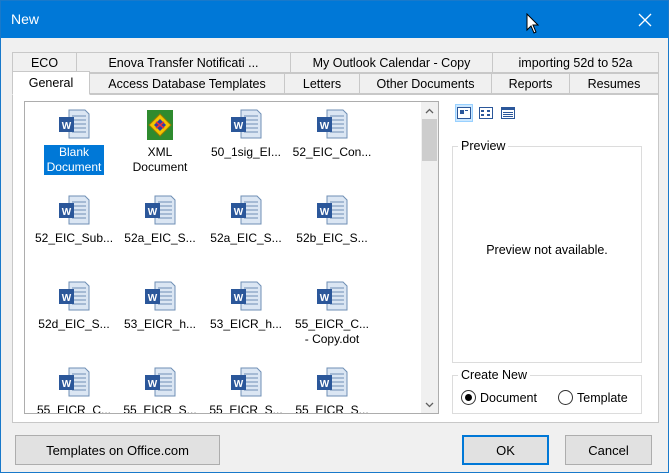 The height and width of the screenshot is (473, 669). Describe the element at coordinates (25, 19) in the screenshot. I see `window-title: New` at that location.